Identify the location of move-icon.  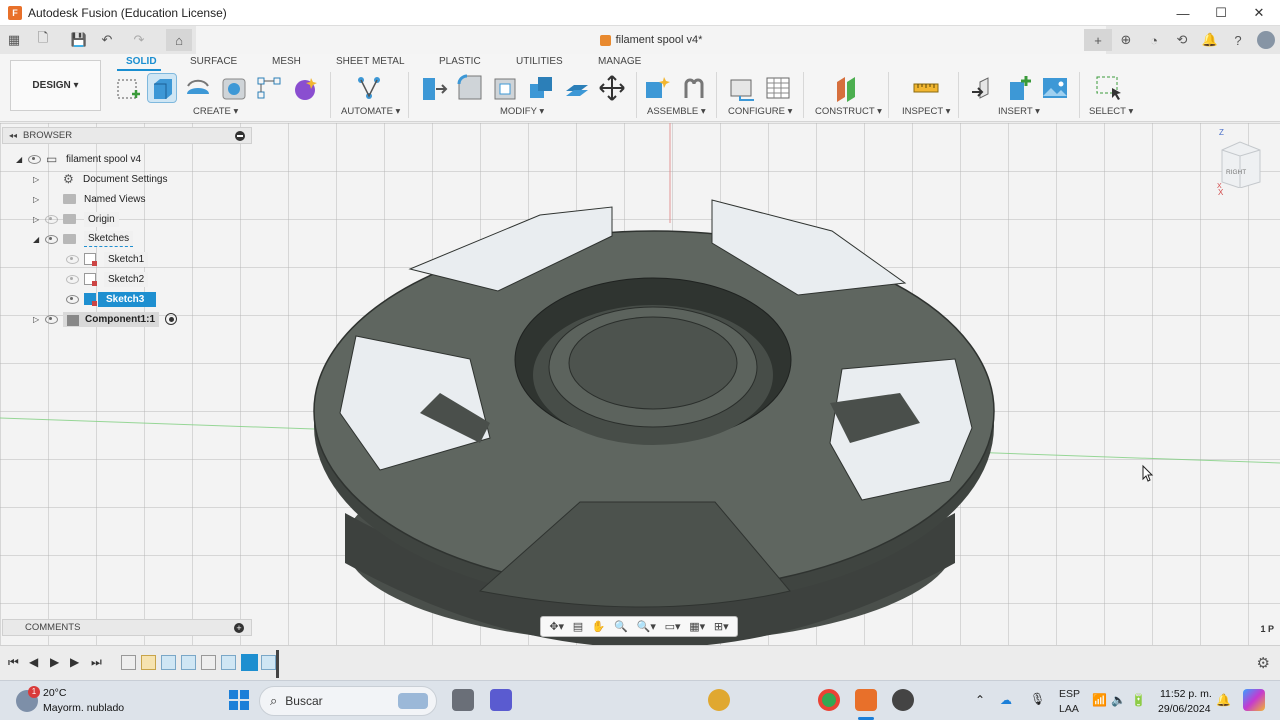
(612, 88).